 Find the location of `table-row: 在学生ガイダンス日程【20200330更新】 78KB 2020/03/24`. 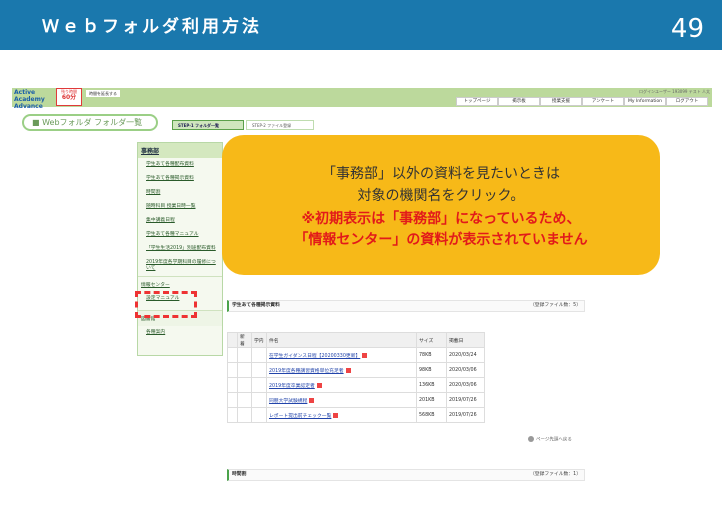

table-row: 在学生ガイダンス日程【20200330更新】 78KB 2020/03/24 is located at coordinates (356, 355).